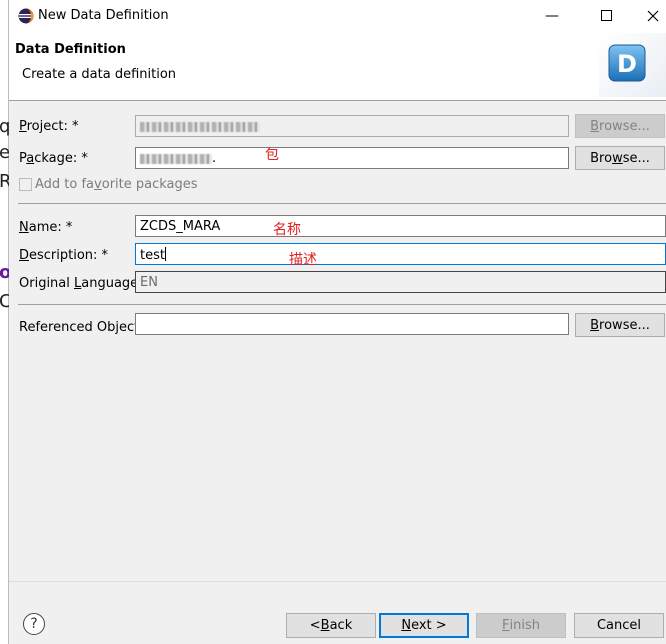 This screenshot has width=666, height=644. Describe the element at coordinates (619, 625) in the screenshot. I see `cancel-button: Cancel` at that location.